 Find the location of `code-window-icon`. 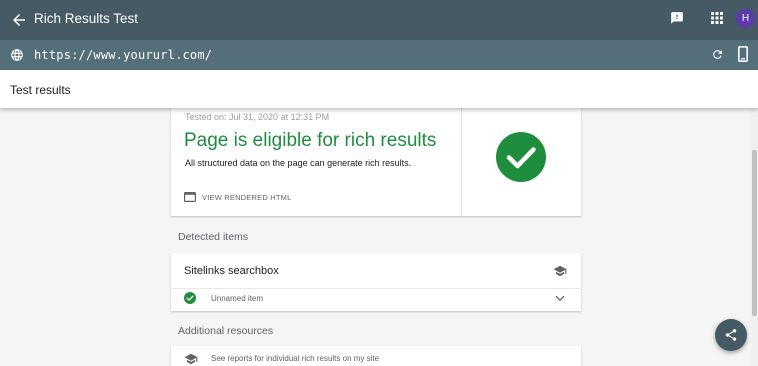

code-window-icon is located at coordinates (190, 197).